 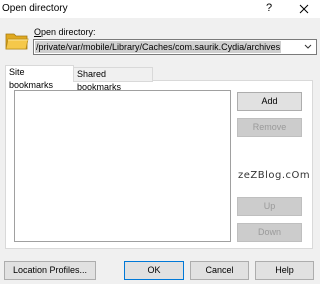 I want to click on open-directory-label: Open directory:, so click(x=65, y=32).